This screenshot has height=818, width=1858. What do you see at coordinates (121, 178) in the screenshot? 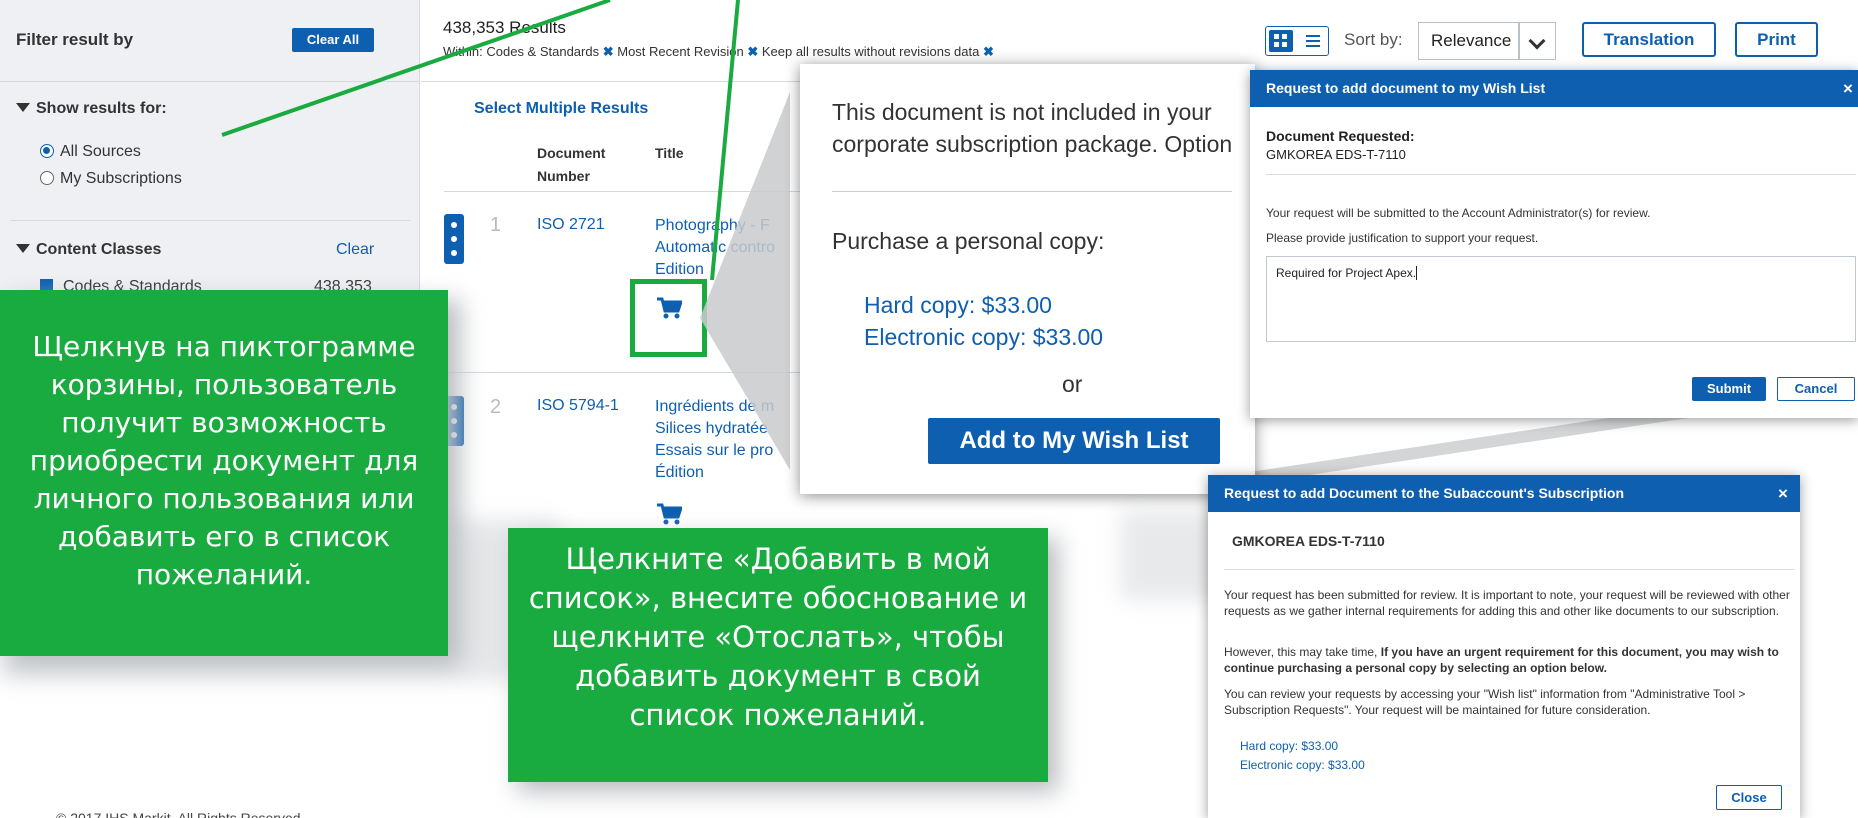
I see `radio-label: My Subscriptions` at bounding box center [121, 178].